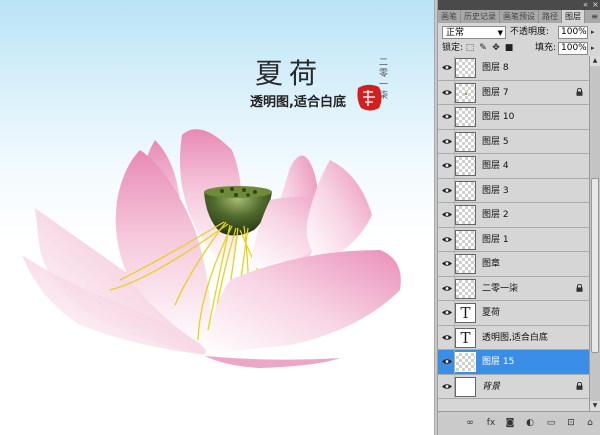  What do you see at coordinates (470, 423) in the screenshot?
I see `link-icon: ∞` at bounding box center [470, 423].